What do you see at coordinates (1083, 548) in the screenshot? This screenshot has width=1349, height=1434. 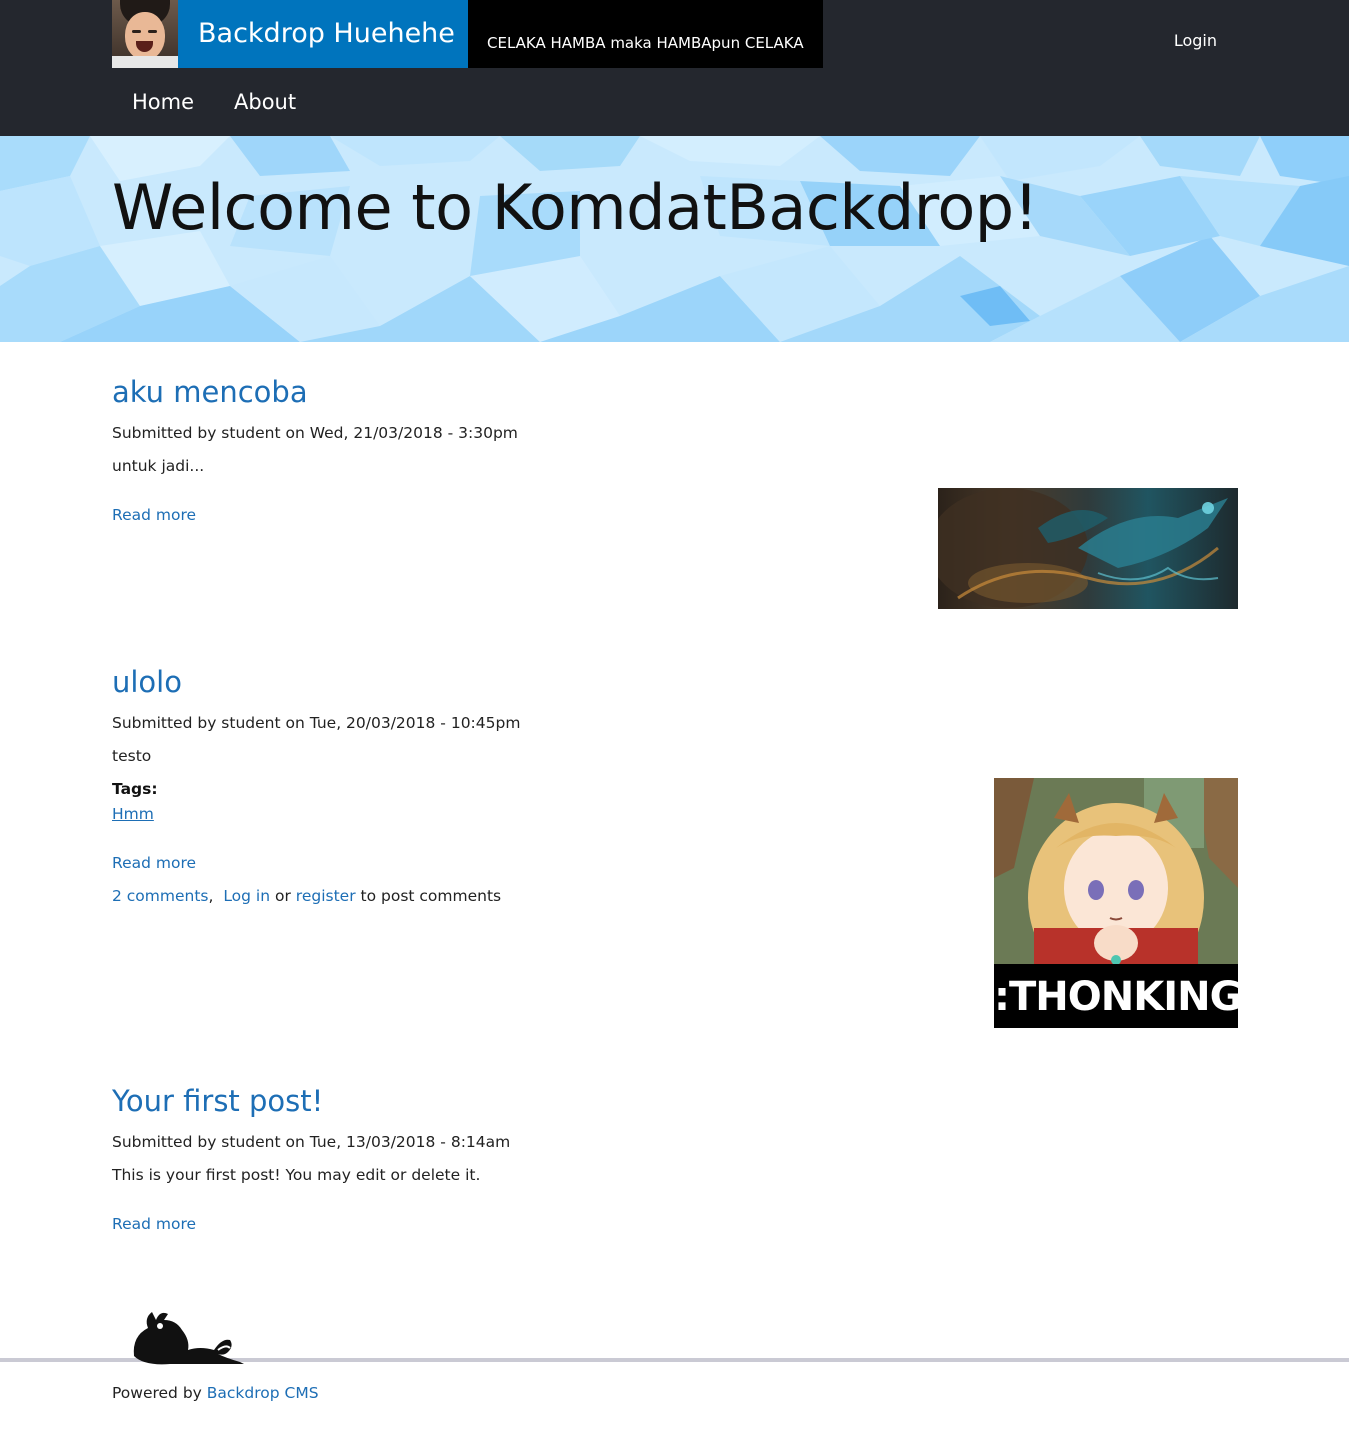 I see `dragon-artwork` at bounding box center [1083, 548].